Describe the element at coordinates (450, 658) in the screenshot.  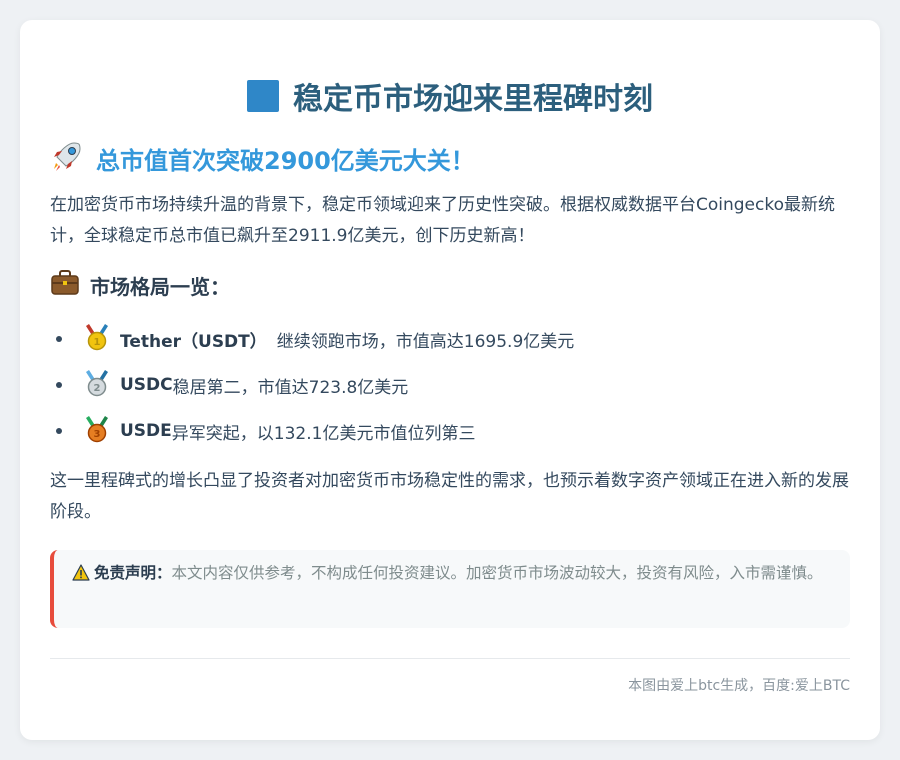
I see `divider` at that location.